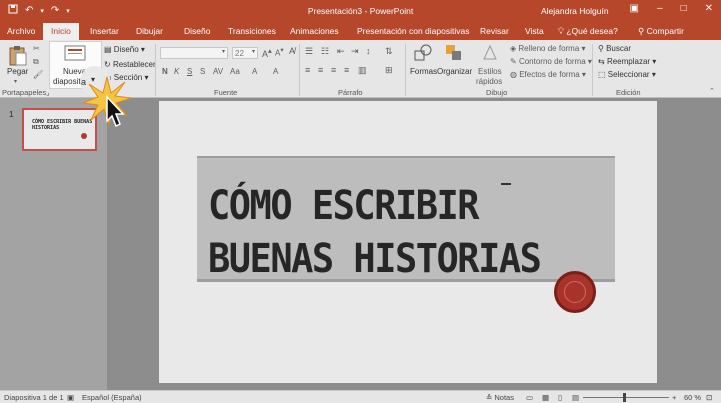 Image resolution: width=721 pixels, height=403 pixels. Describe the element at coordinates (454, 71) in the screenshot. I see `arrange-label: Organizar` at that location.